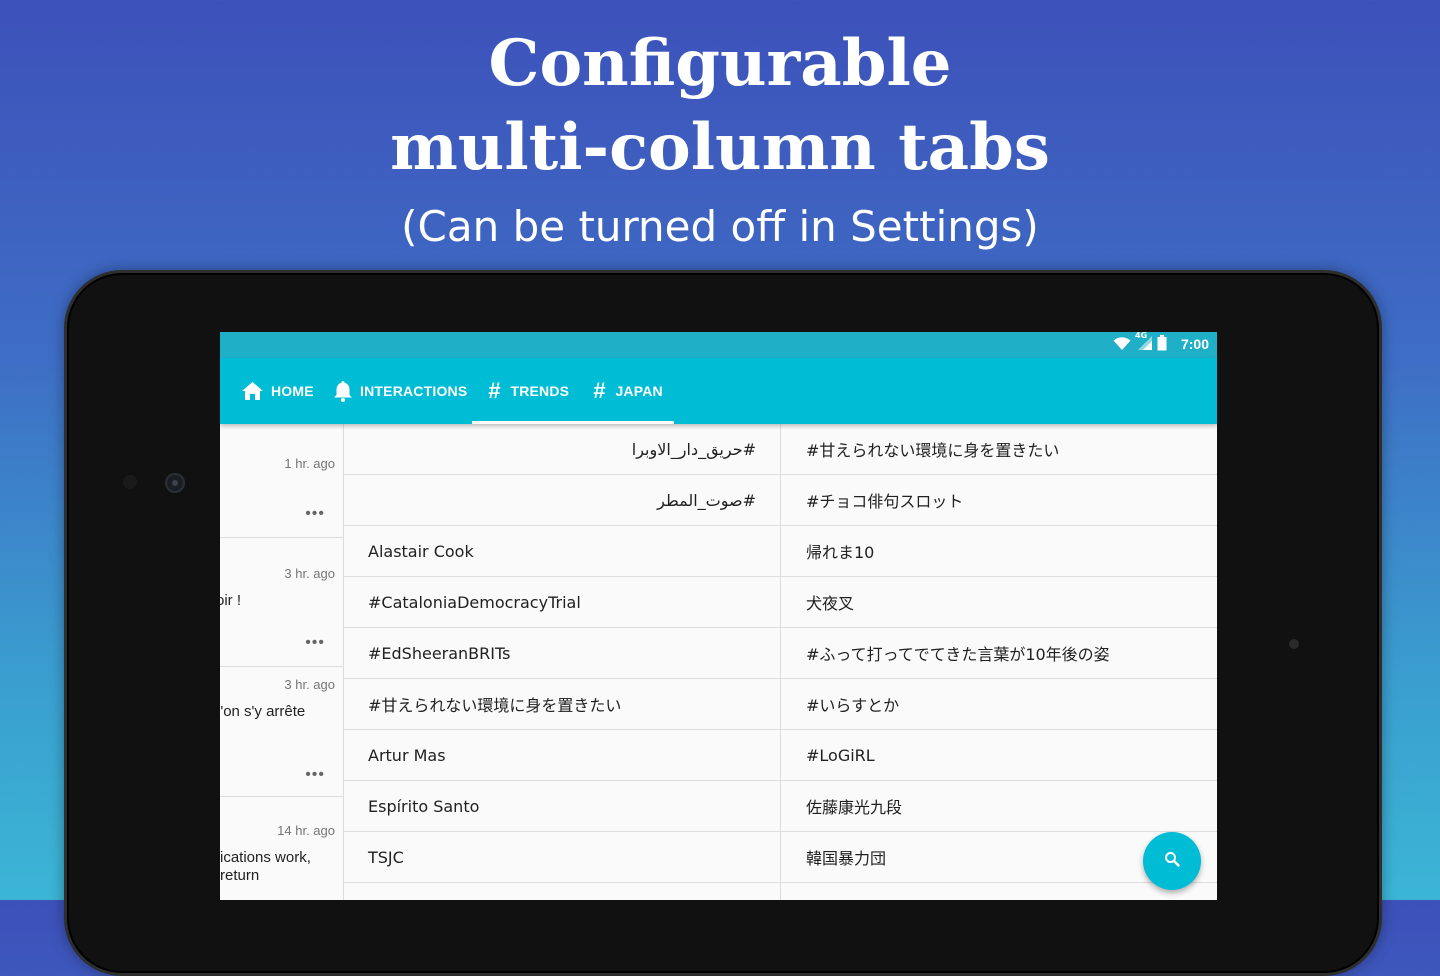 The height and width of the screenshot is (976, 1440). Describe the element at coordinates (999, 806) in the screenshot. I see `trend-row: 佐藤康光九段` at that location.